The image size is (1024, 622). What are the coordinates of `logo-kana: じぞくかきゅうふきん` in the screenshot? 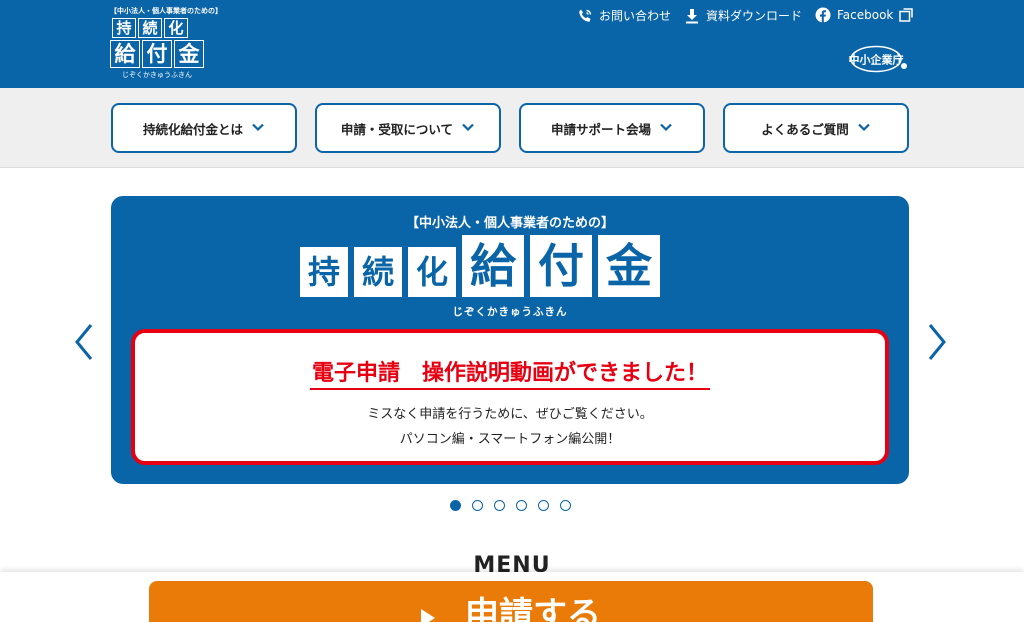 It's located at (157, 75).